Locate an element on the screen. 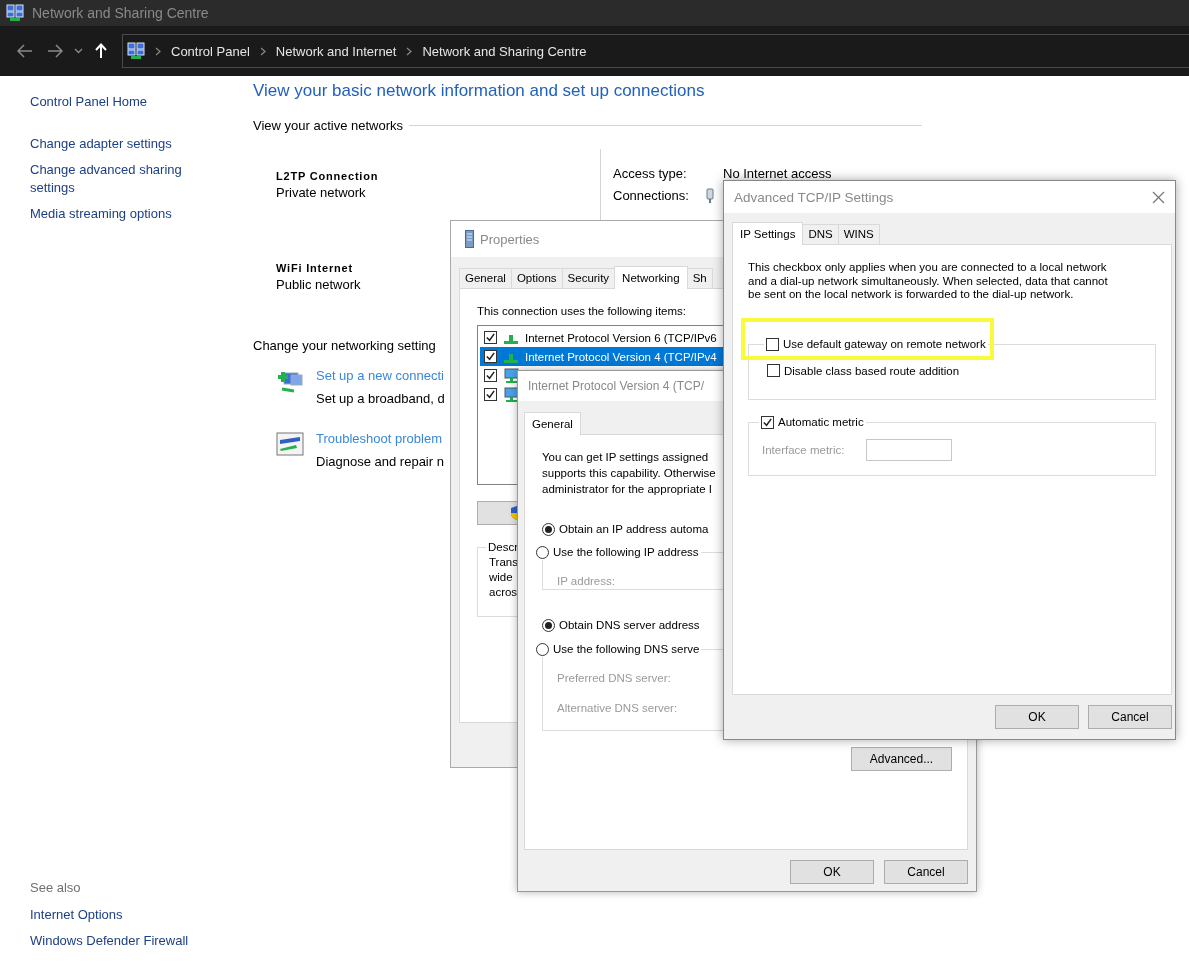 The width and height of the screenshot is (1189, 963). field-label: Connections: is located at coordinates (651, 196).